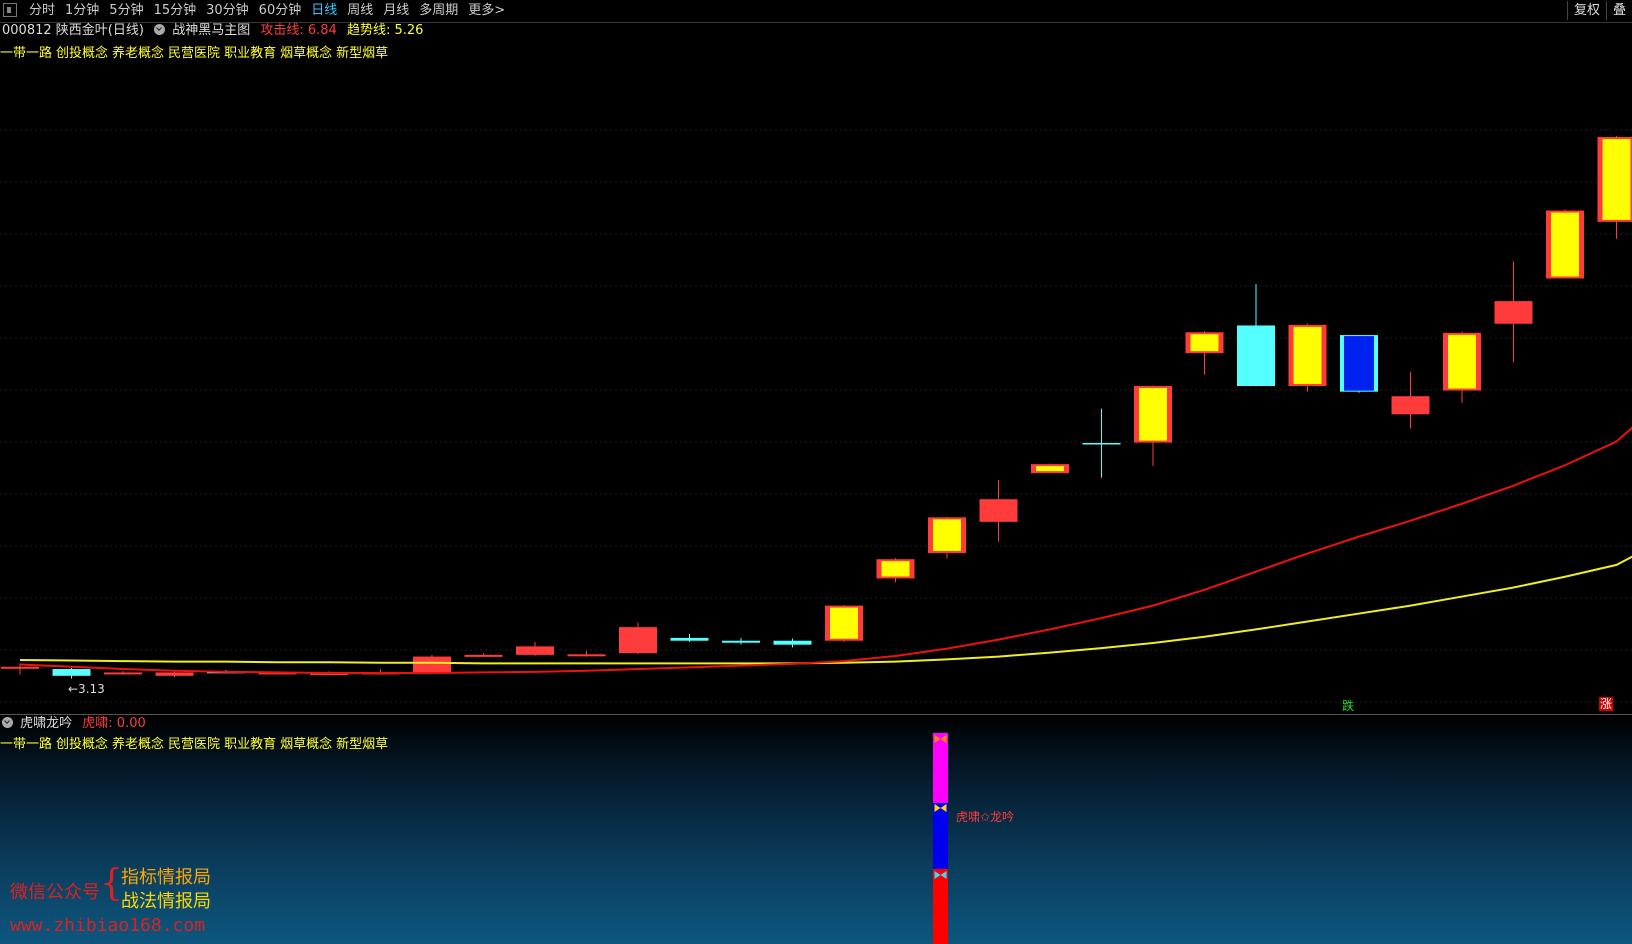  What do you see at coordinates (73, 30) in the screenshot?
I see `stock-title: 000812 陕西金叶(日线)` at bounding box center [73, 30].